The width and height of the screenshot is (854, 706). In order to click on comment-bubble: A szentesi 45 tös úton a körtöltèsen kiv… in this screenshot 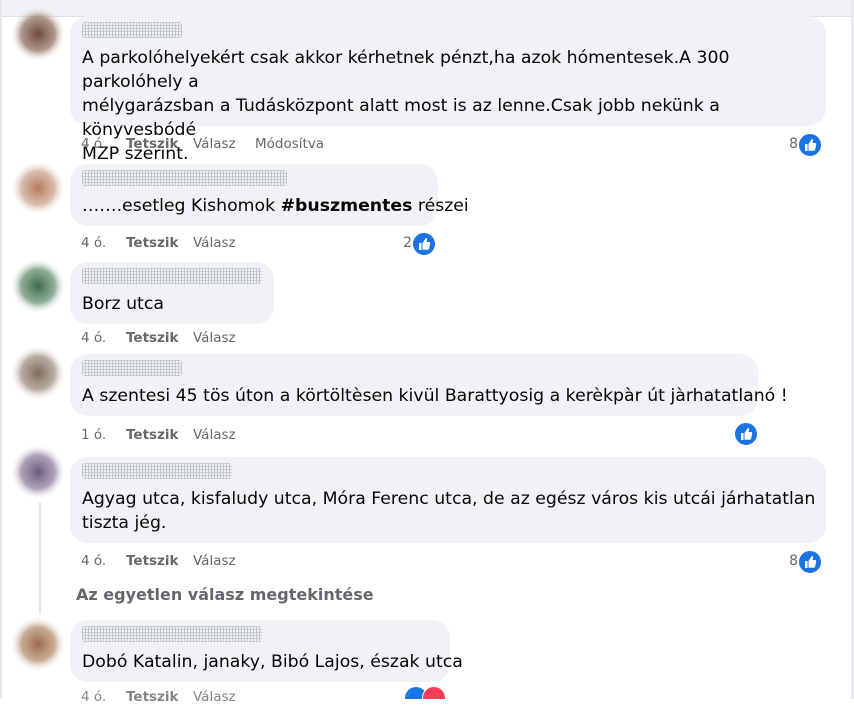, I will do `click(429, 385)`.